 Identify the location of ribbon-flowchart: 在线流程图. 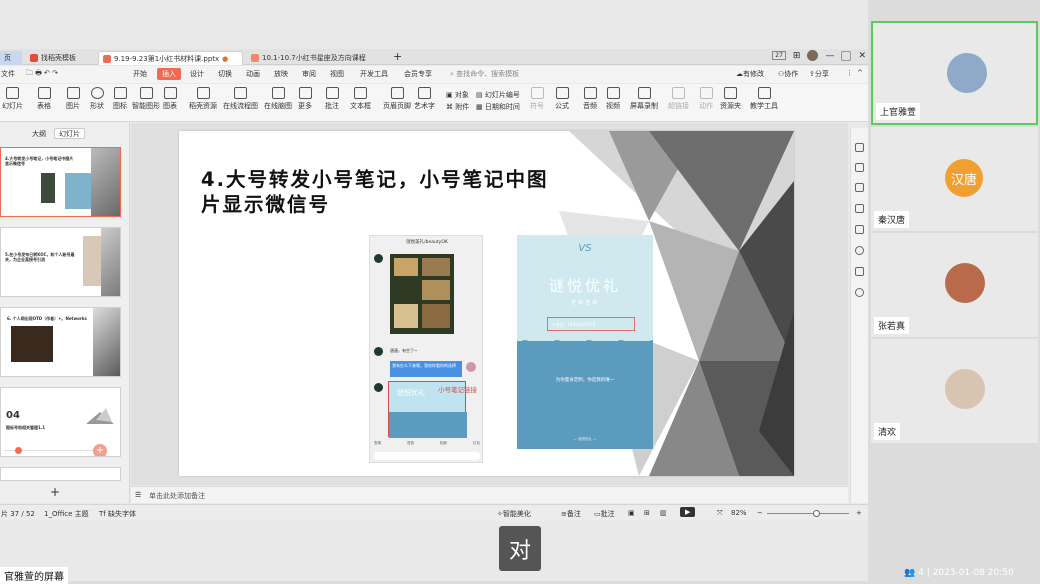
(240, 99).